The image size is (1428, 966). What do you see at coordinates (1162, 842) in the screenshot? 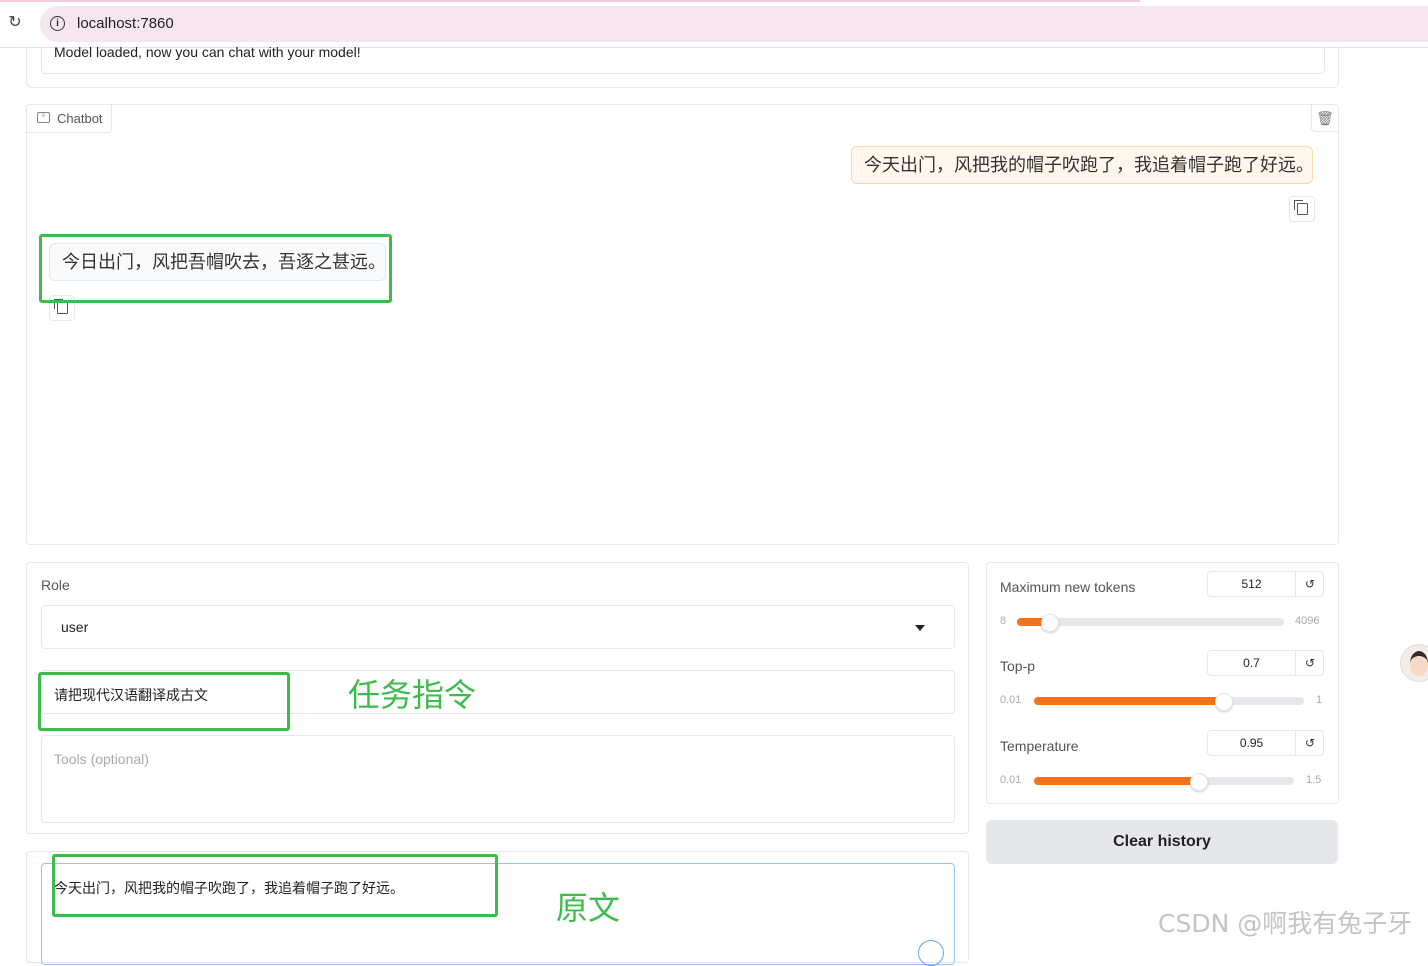
I see `clear-history-button: Clear history` at bounding box center [1162, 842].